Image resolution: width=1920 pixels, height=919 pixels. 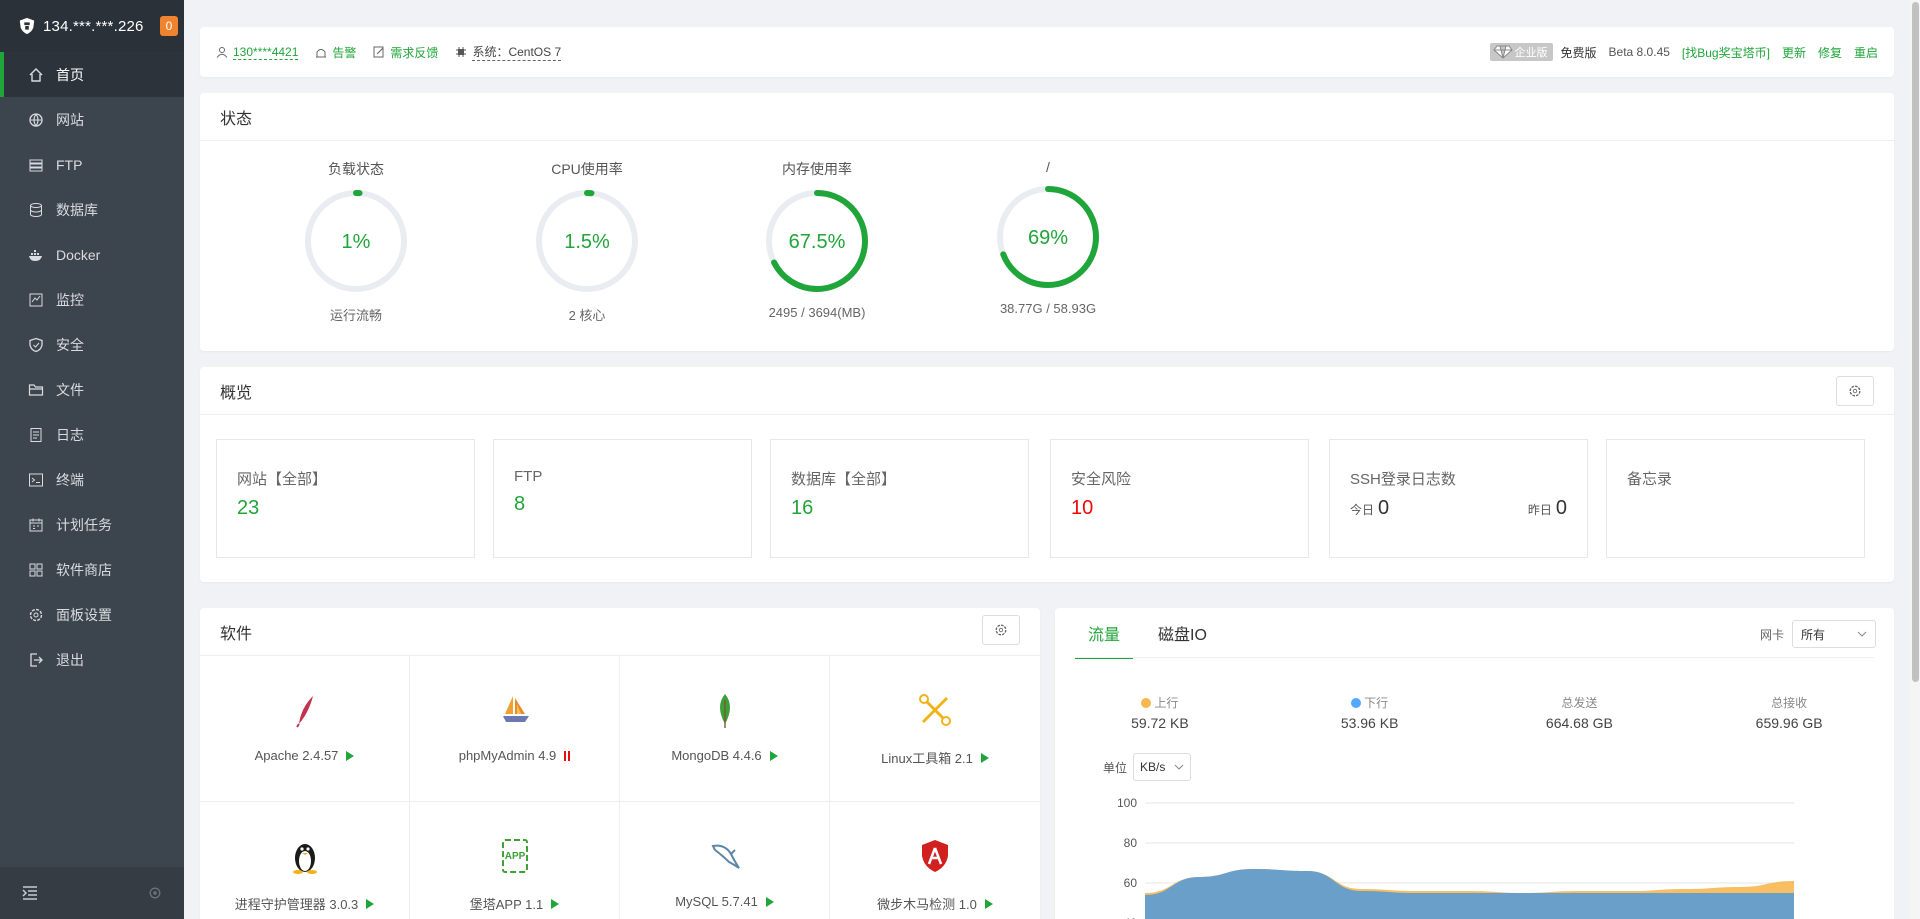 What do you see at coordinates (1179, 498) in the screenshot?
I see `overview-box-3: 安全风险 10` at bounding box center [1179, 498].